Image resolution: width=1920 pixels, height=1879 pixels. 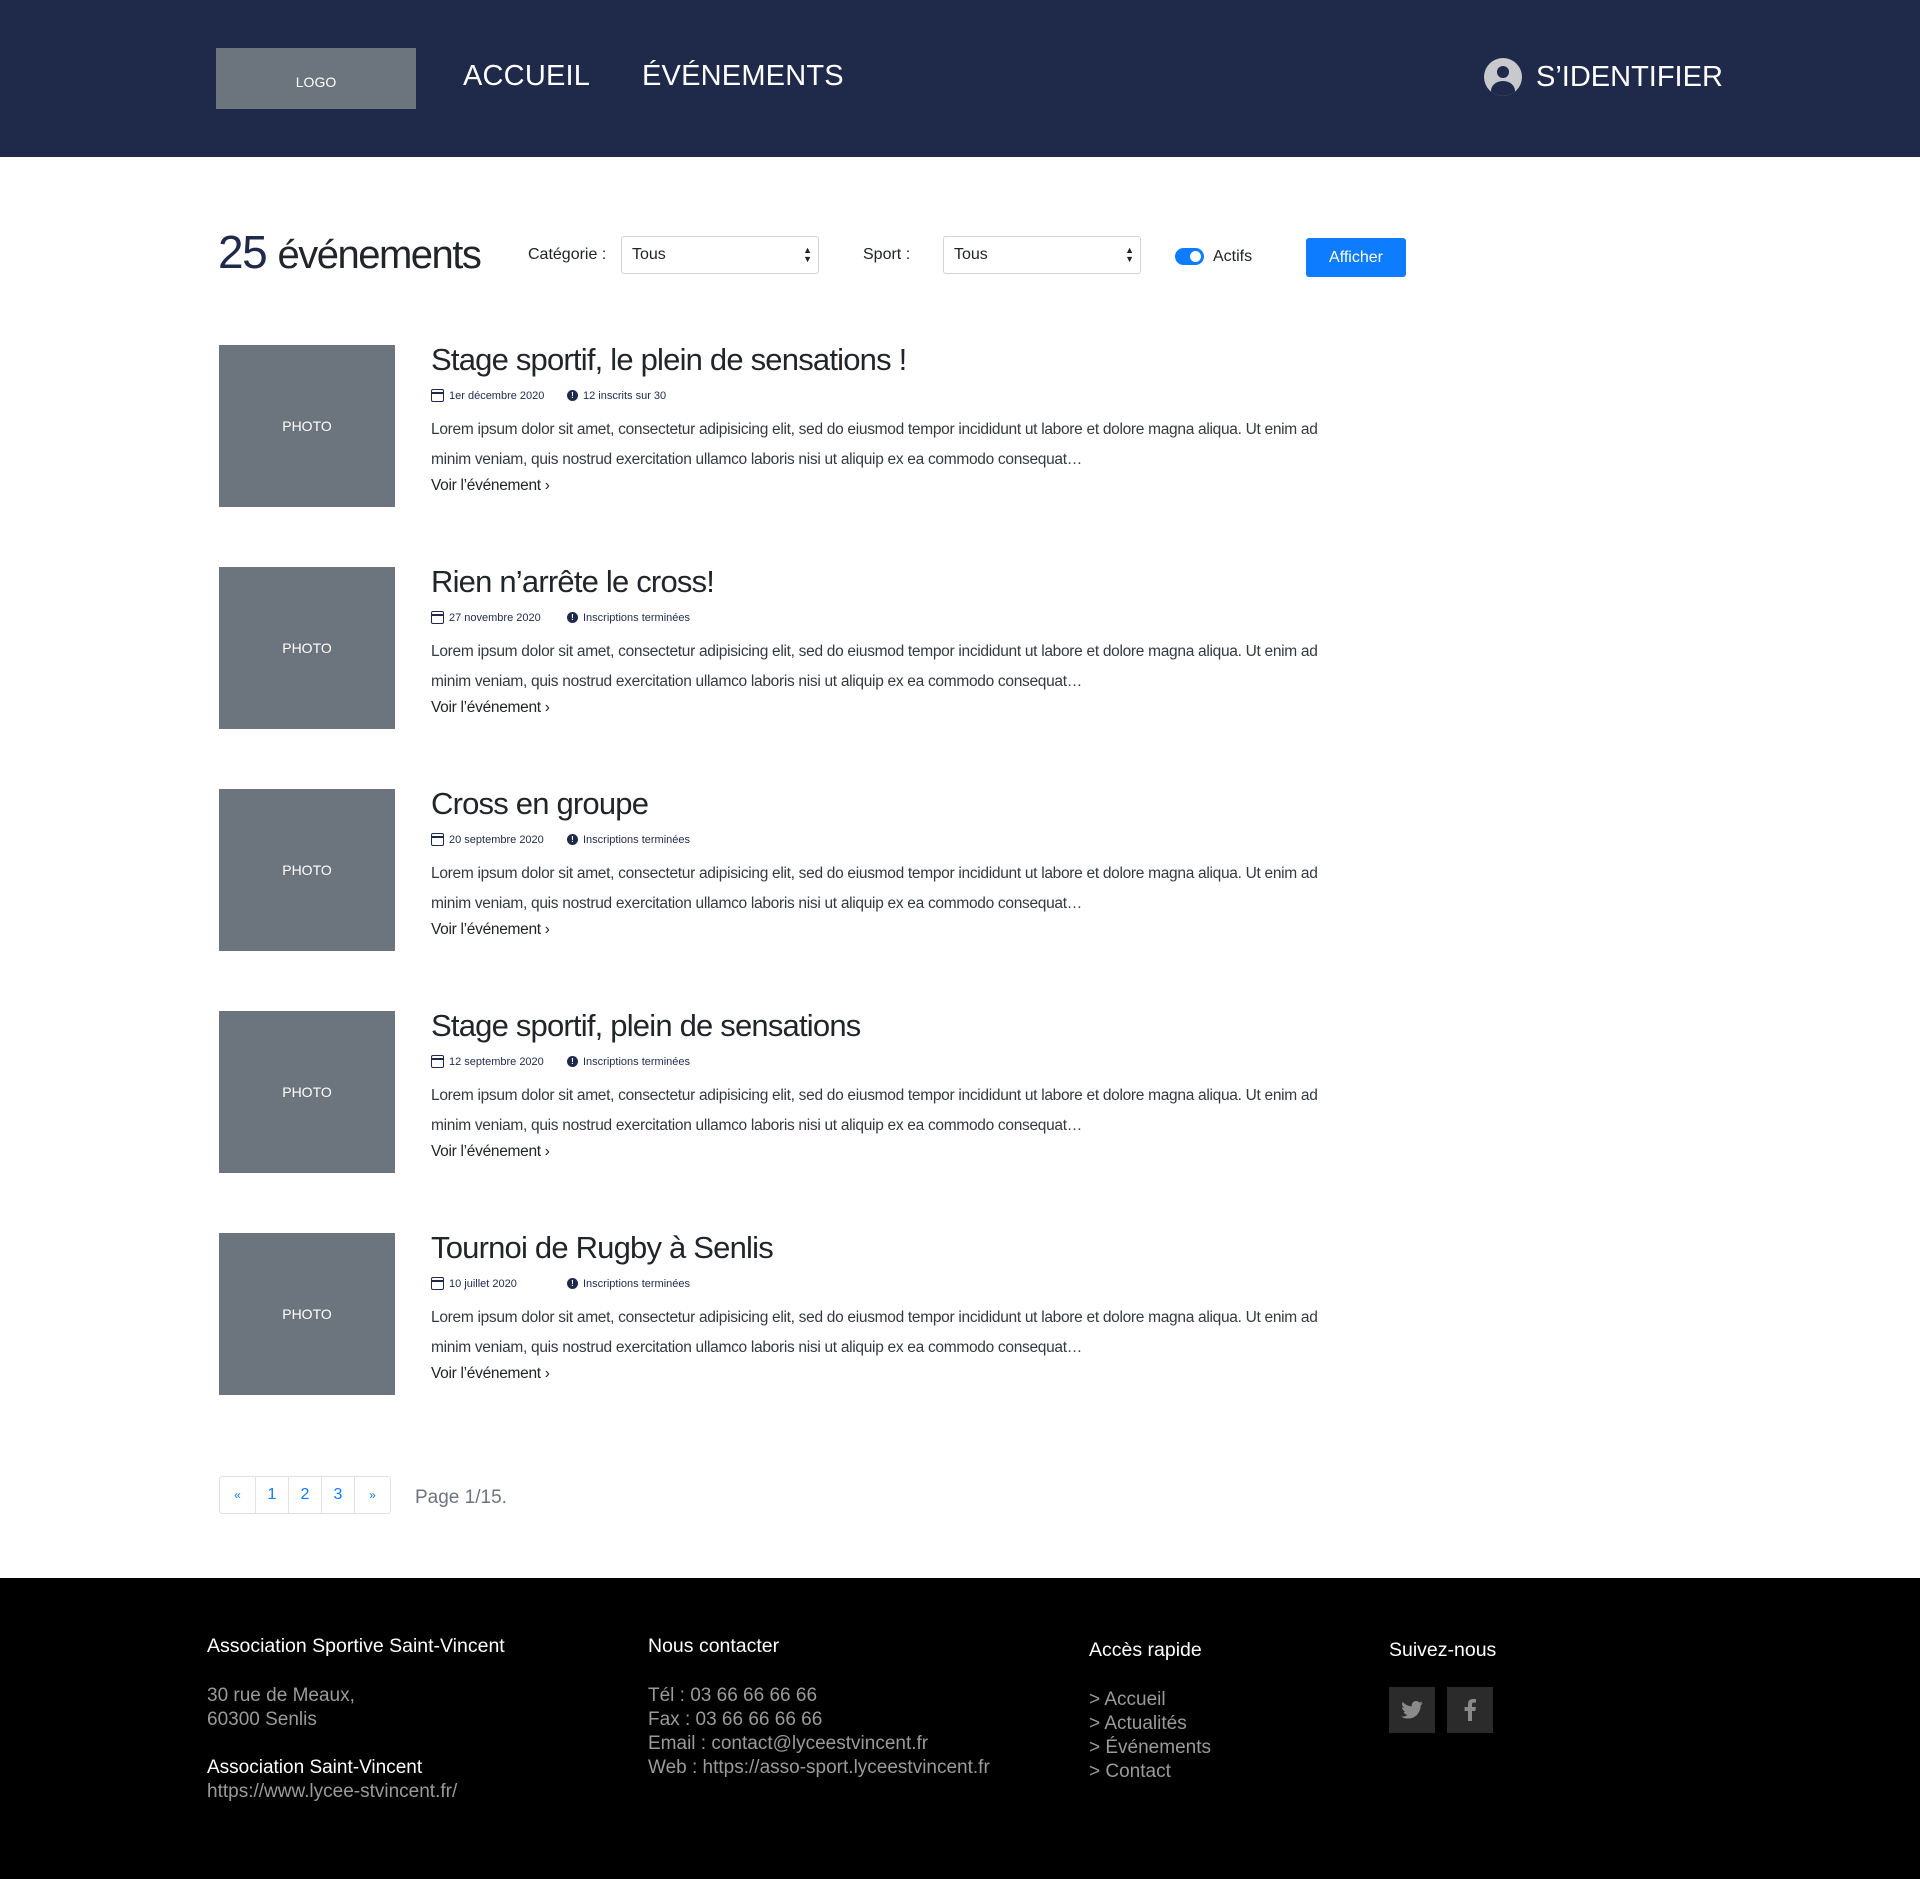 I want to click on footer-address: 30 rue de Meaux, 60300 Senlis, so click(x=281, y=1708).